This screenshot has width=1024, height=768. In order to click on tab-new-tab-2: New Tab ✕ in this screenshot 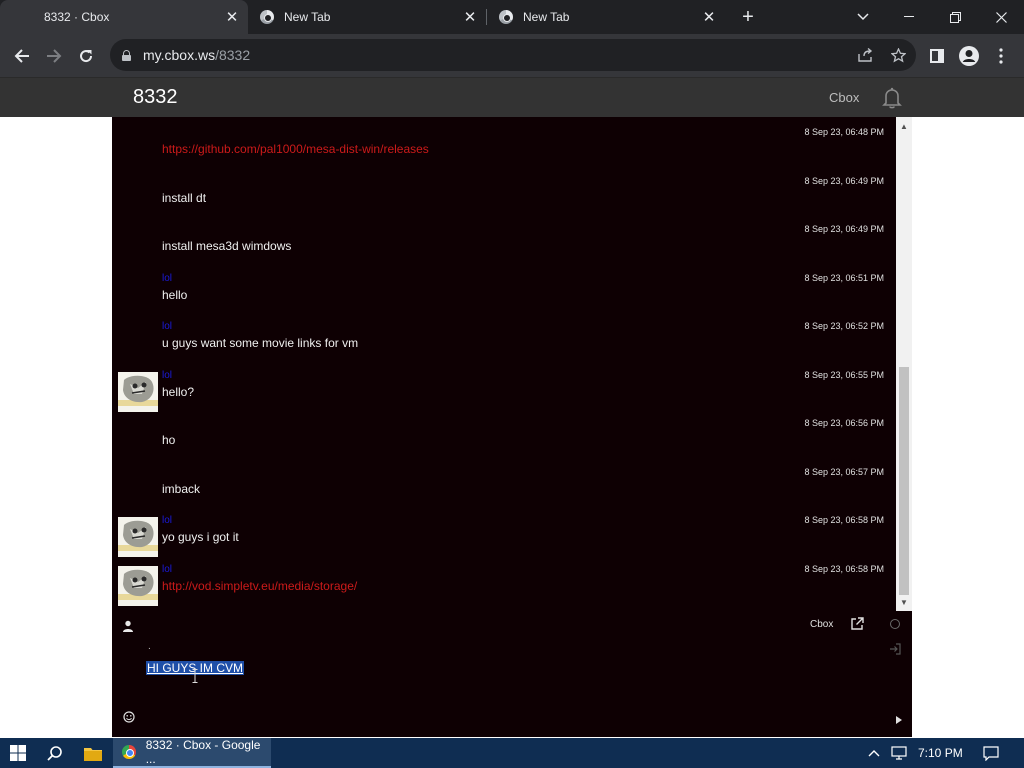, I will do `click(605, 17)`.